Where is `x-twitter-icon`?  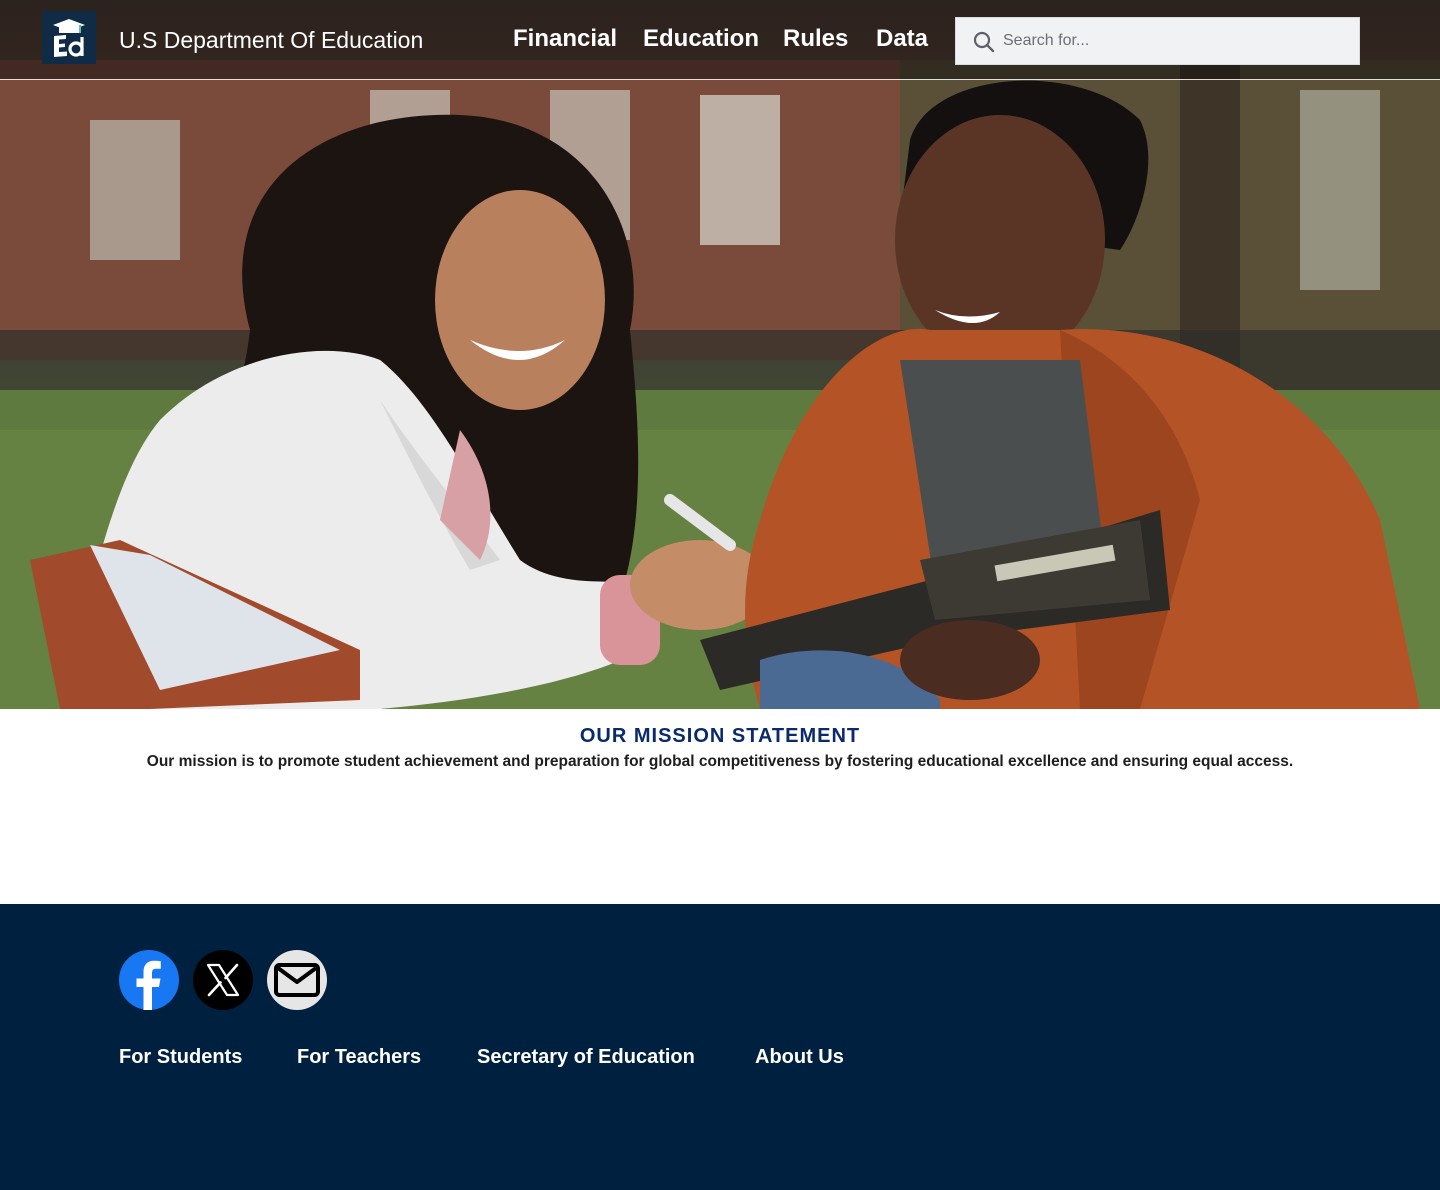 x-twitter-icon is located at coordinates (223, 980).